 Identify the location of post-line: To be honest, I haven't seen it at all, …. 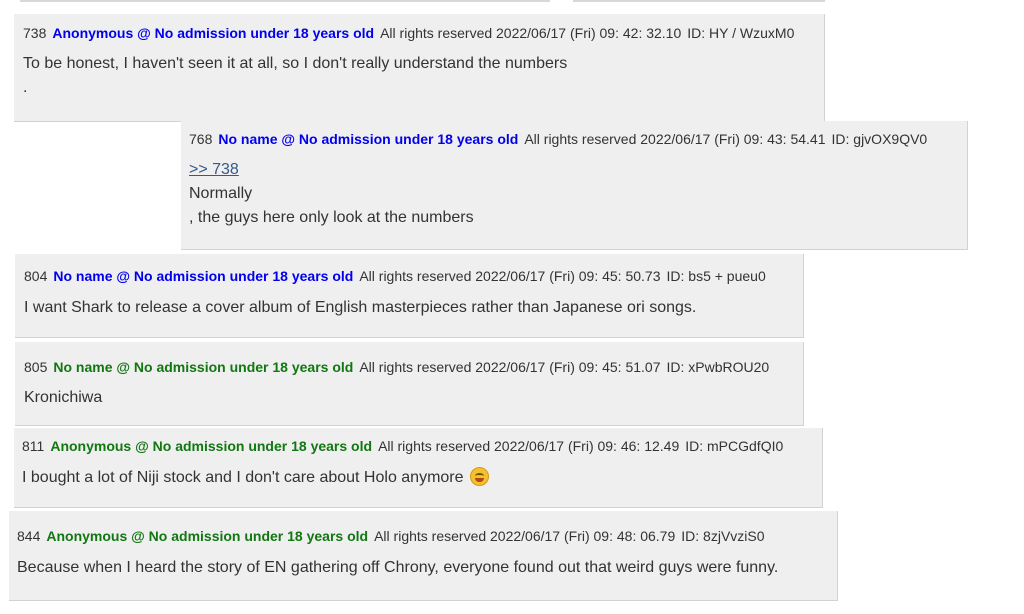
(295, 63).